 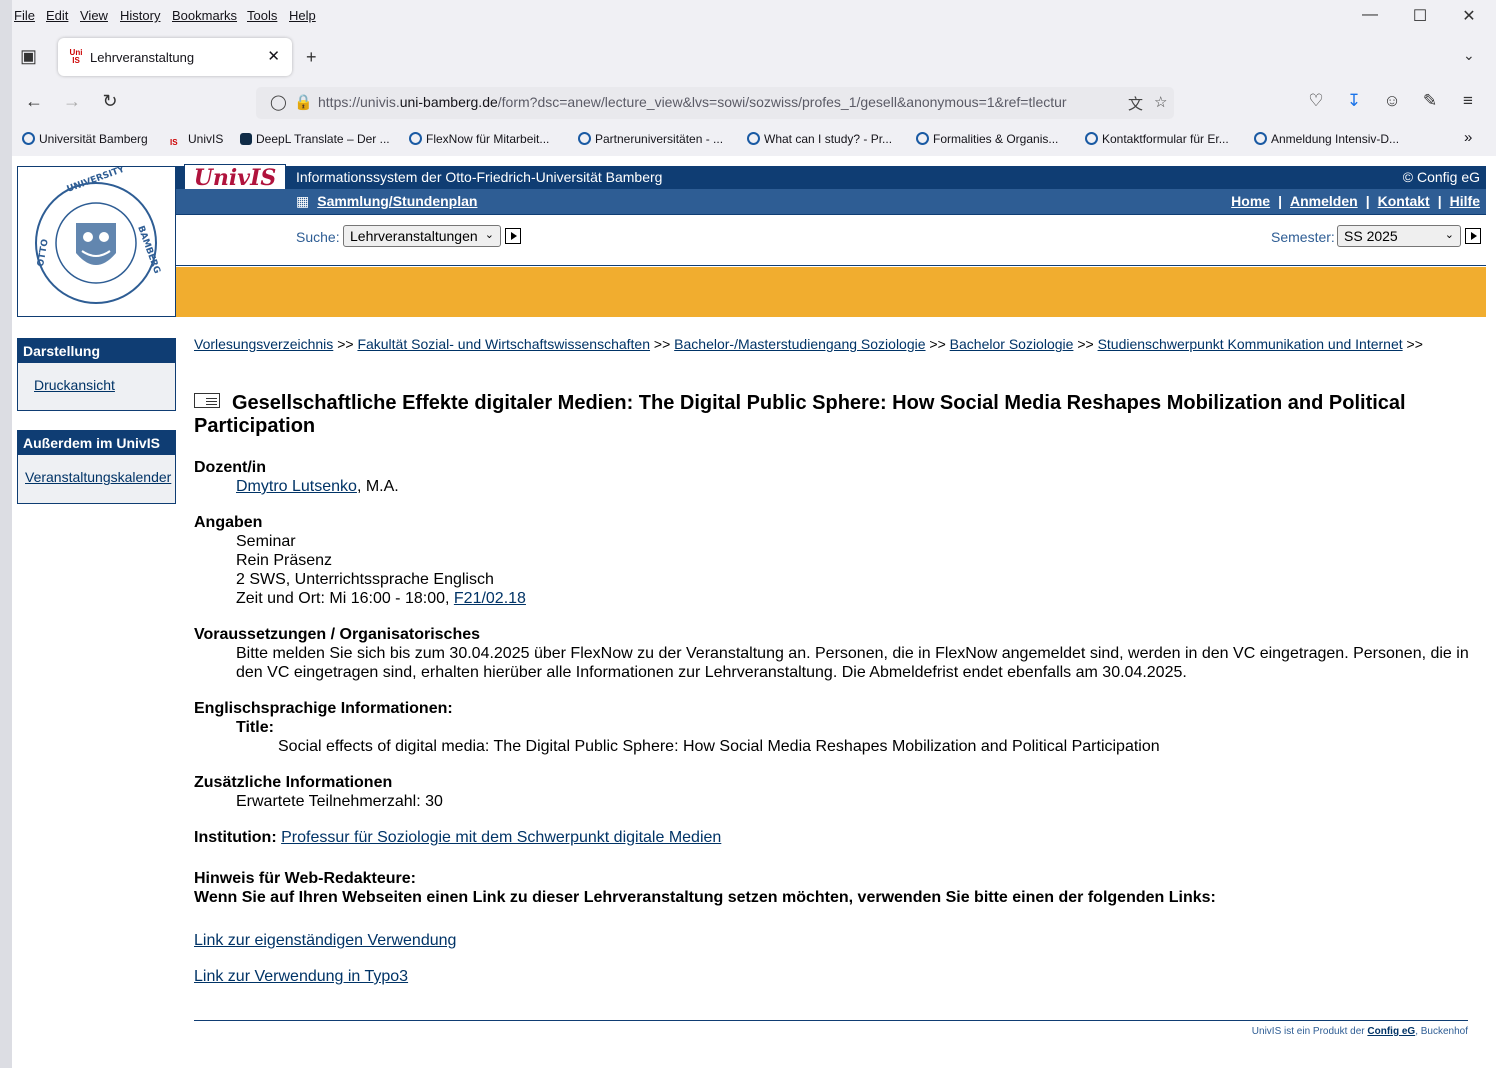 What do you see at coordinates (834, 976) in the screenshot?
I see `typo3-section: Link zur Verwendung in Typo3` at bounding box center [834, 976].